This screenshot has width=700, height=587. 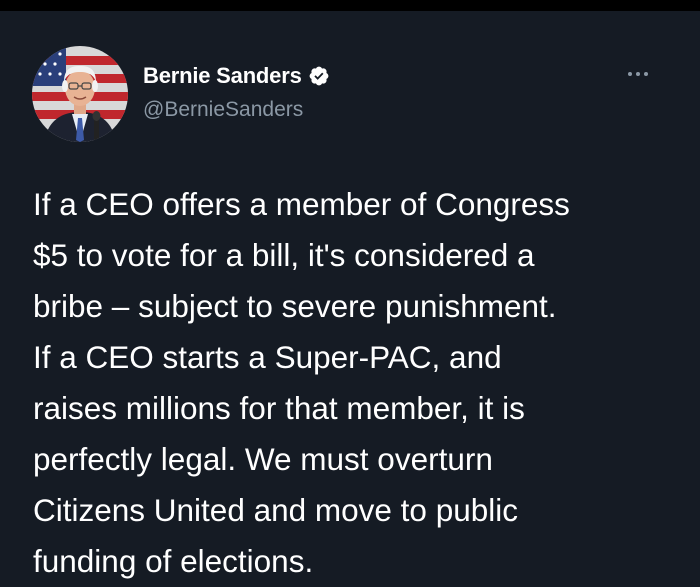 I want to click on avatar-image, so click(x=80, y=94).